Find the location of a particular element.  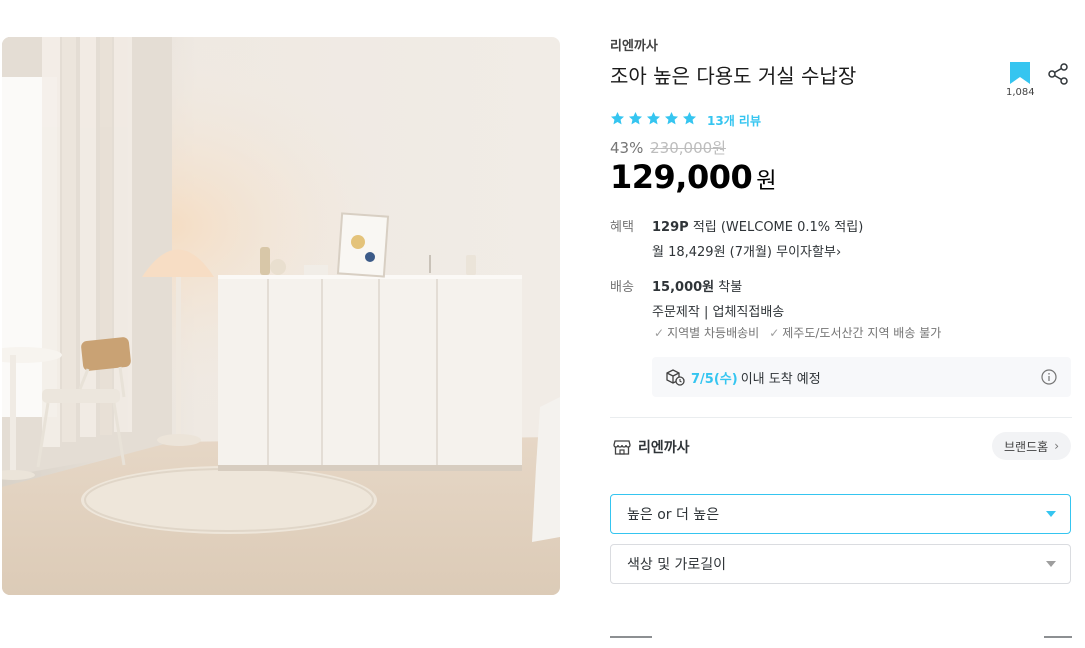

shipping-note: ✓ 제주도/도서산간 지역 배송 불가 is located at coordinates (855, 332).